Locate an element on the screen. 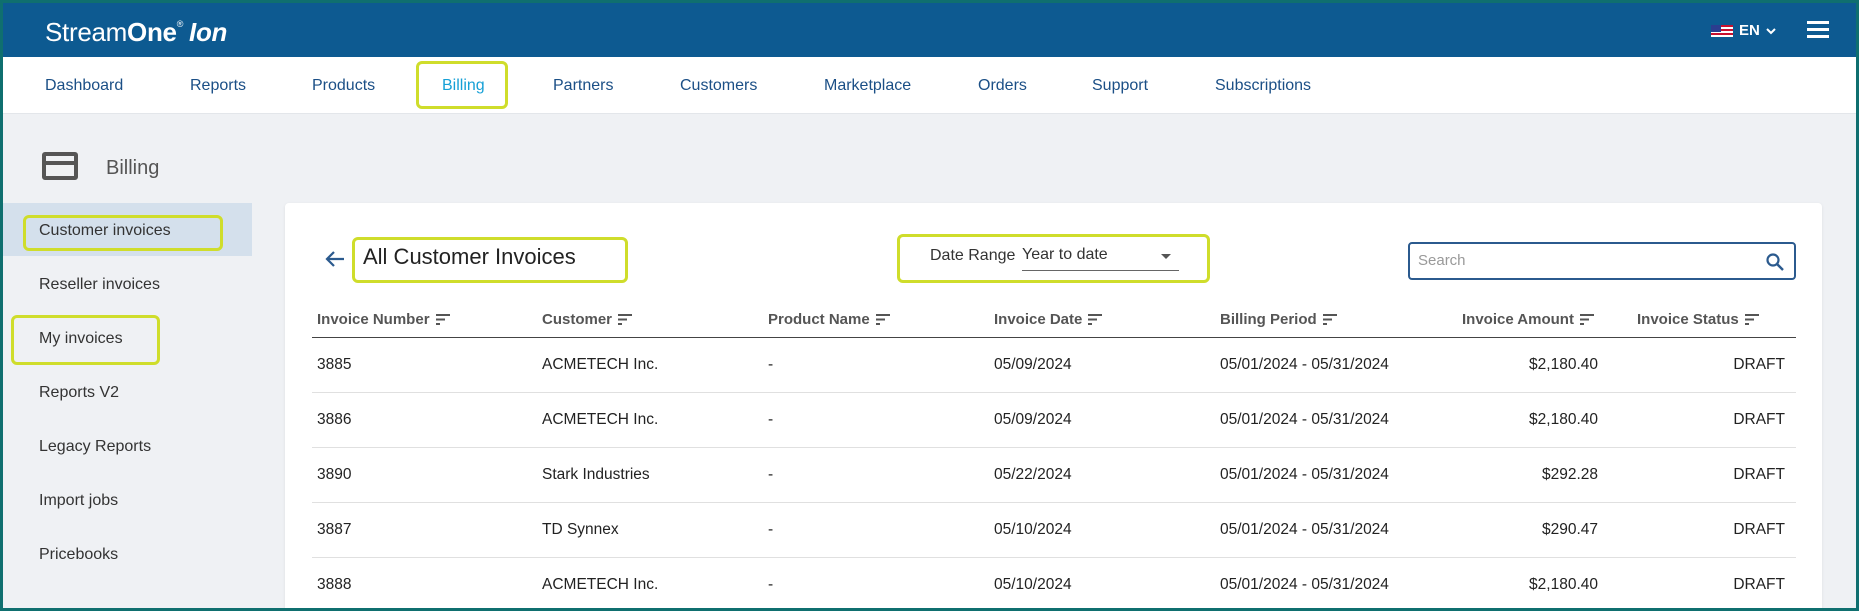  search-input is located at coordinates (1583, 260).